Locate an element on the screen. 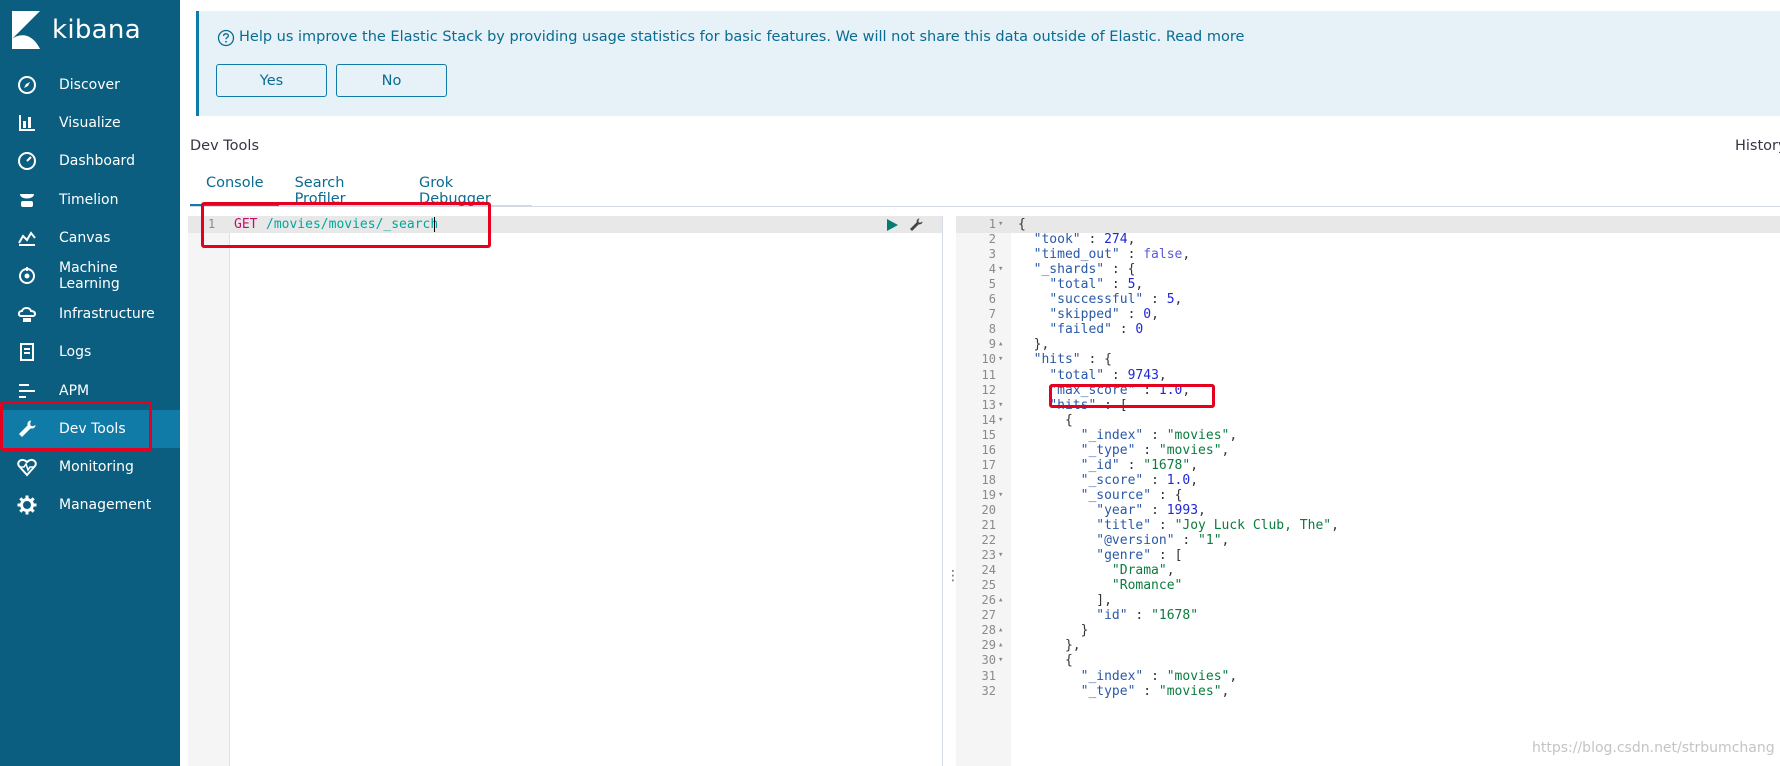 Image resolution: width=1780 pixels, height=766 pixels. sidebar-item-label: Dashboard is located at coordinates (97, 161).